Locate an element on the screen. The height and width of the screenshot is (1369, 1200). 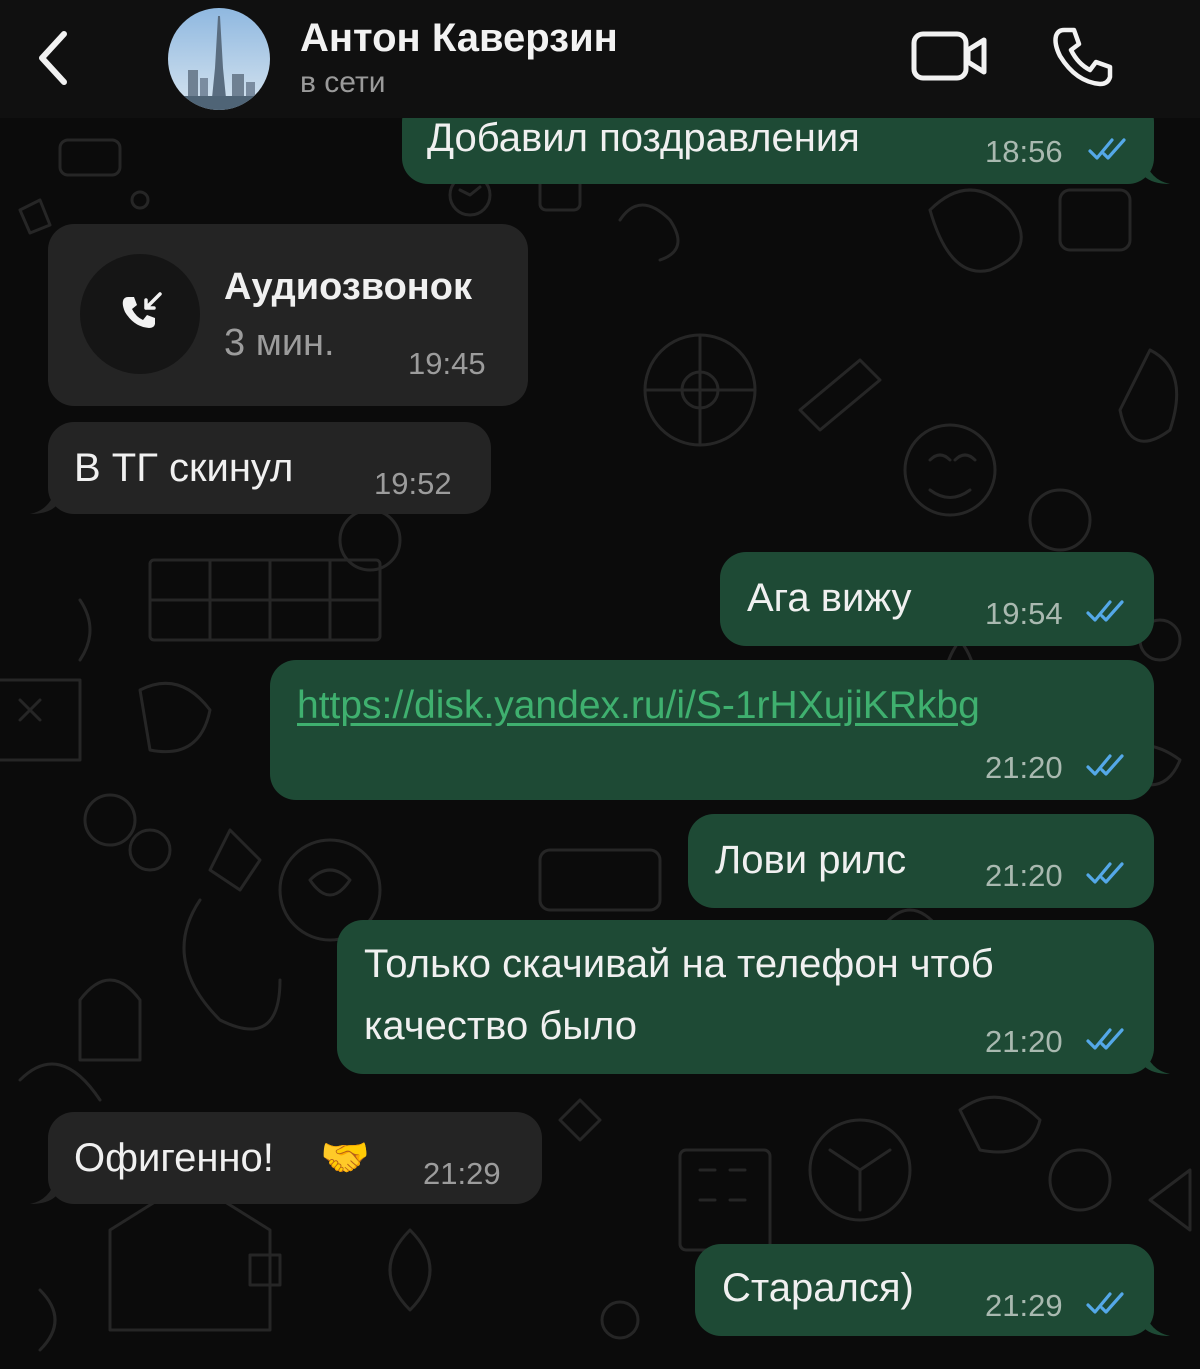
back-button is located at coordinates (55, 58).